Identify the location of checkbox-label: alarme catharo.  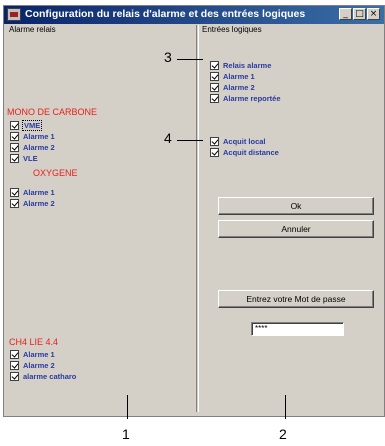
(50, 376).